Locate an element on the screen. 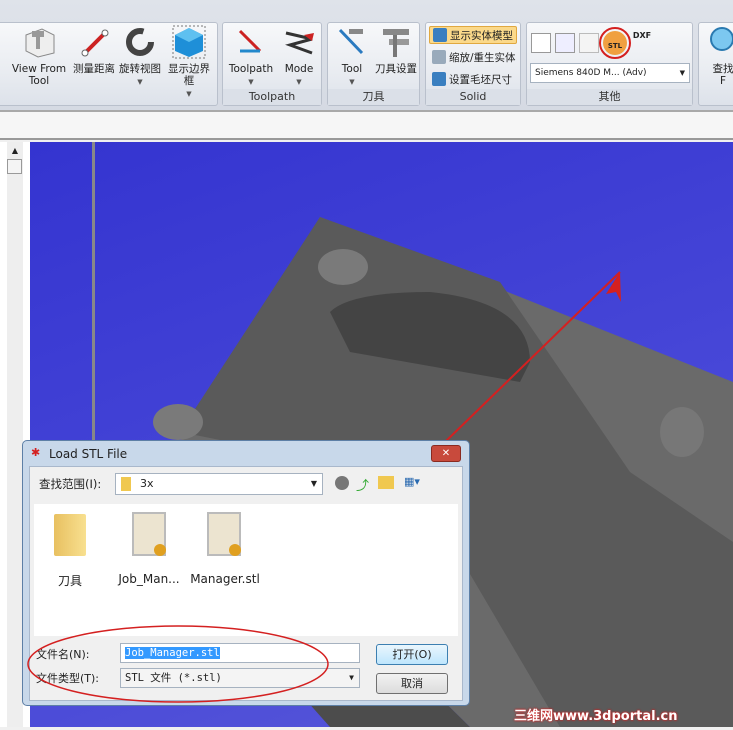 This screenshot has width=733, height=730. view-from-tool-icon is located at coordinates (39, 42).